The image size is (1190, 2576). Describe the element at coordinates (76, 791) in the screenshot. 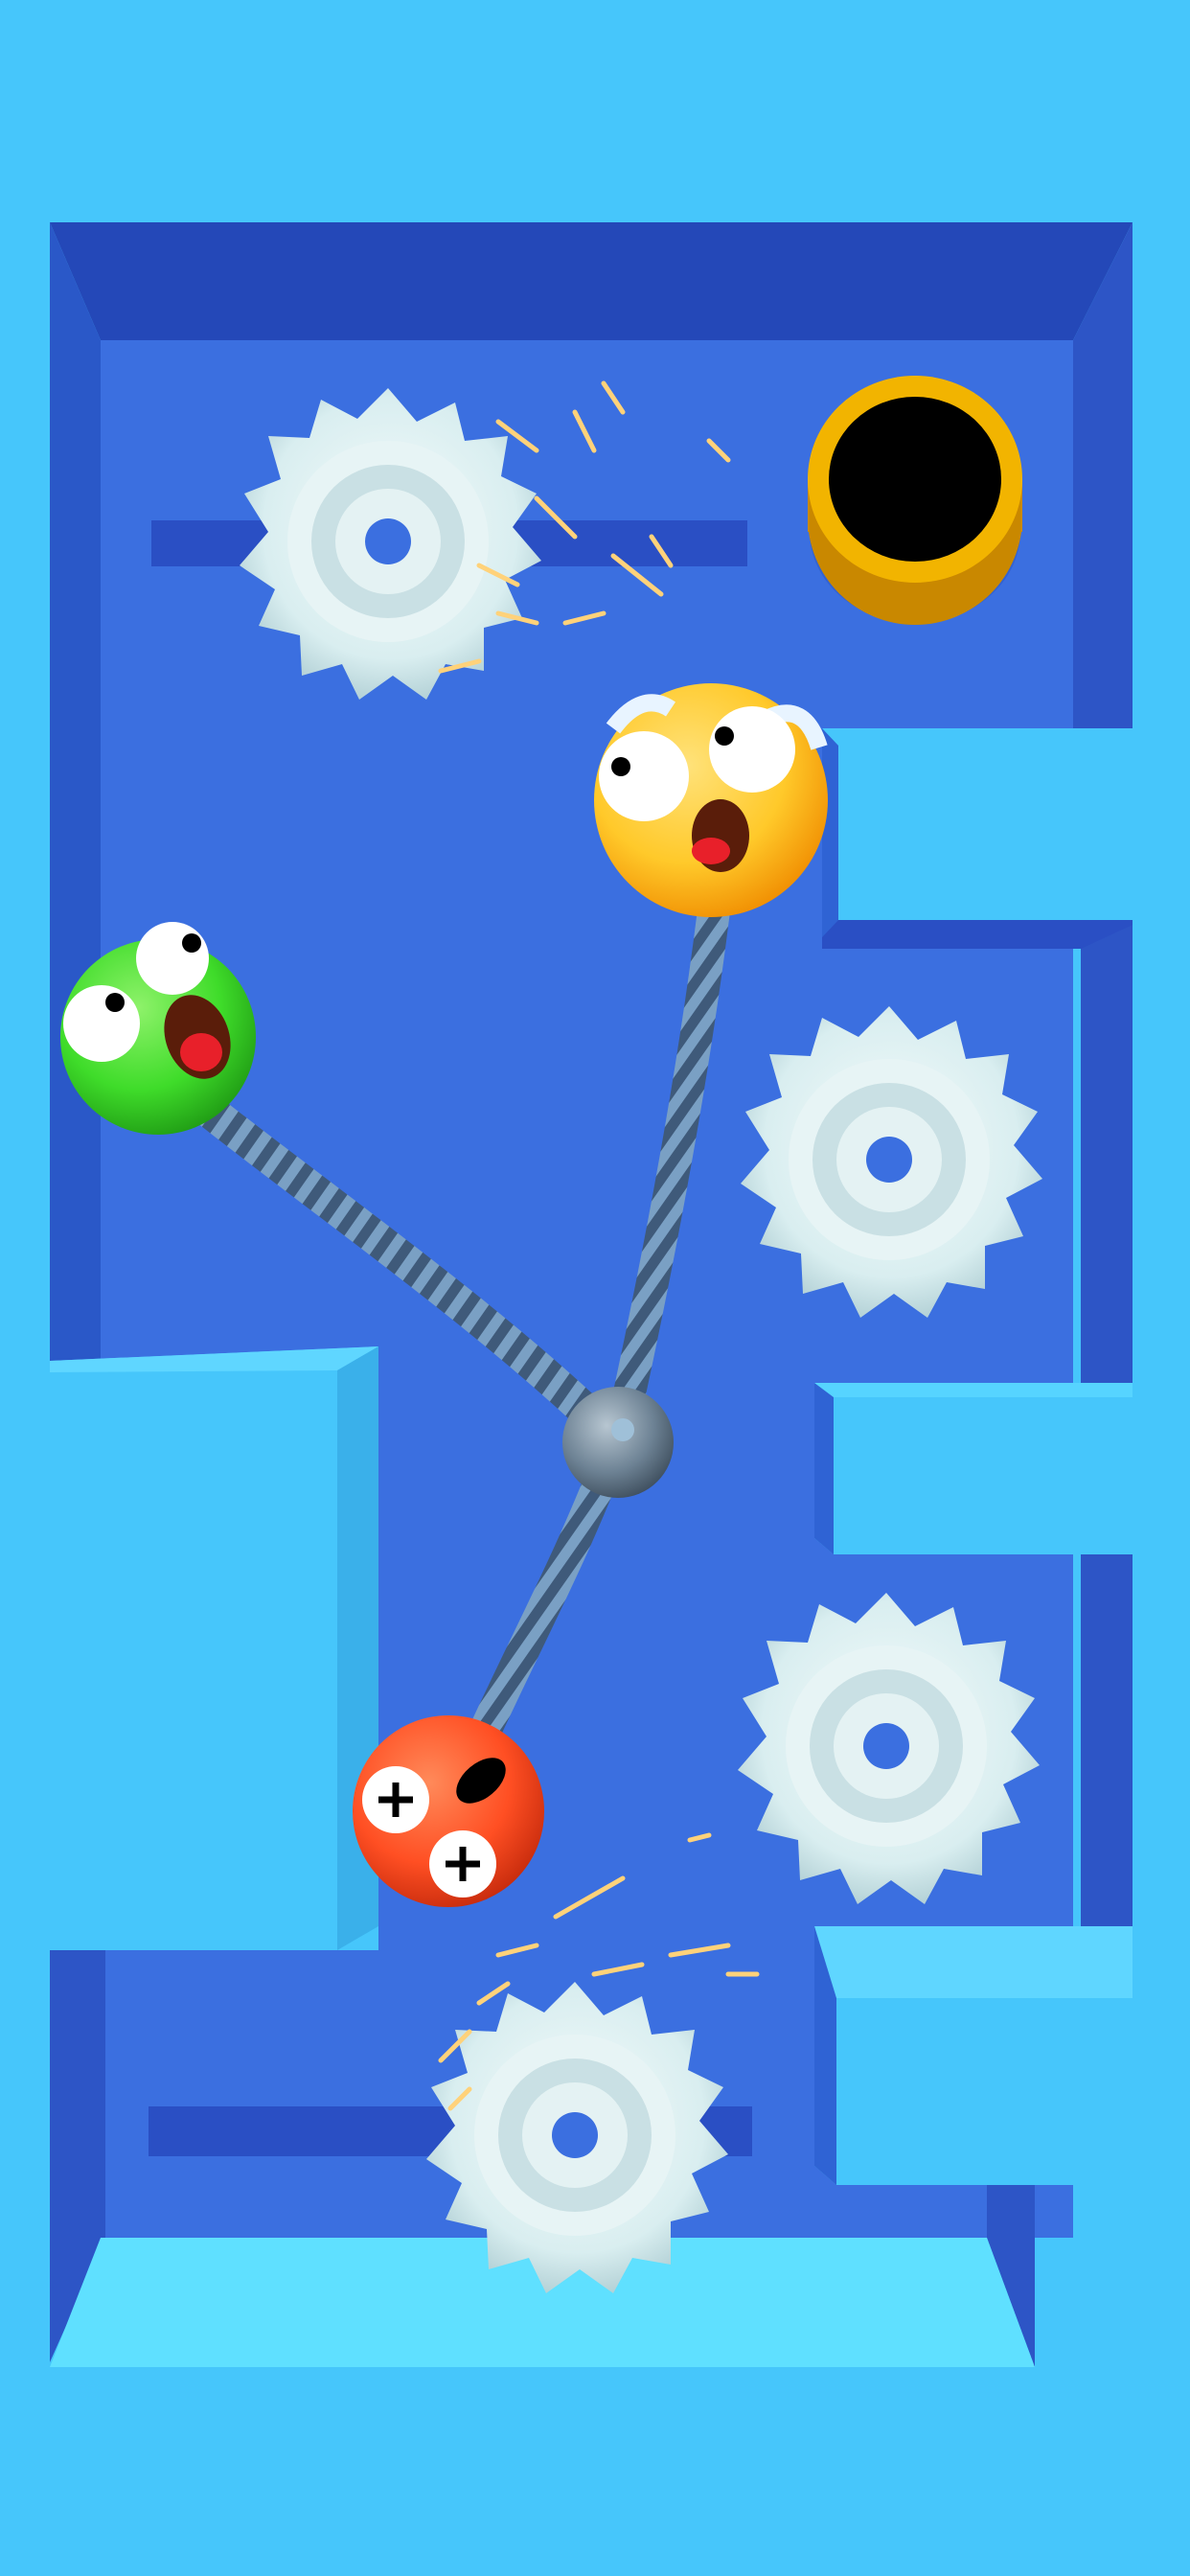

I see `left-wall-upper` at that location.